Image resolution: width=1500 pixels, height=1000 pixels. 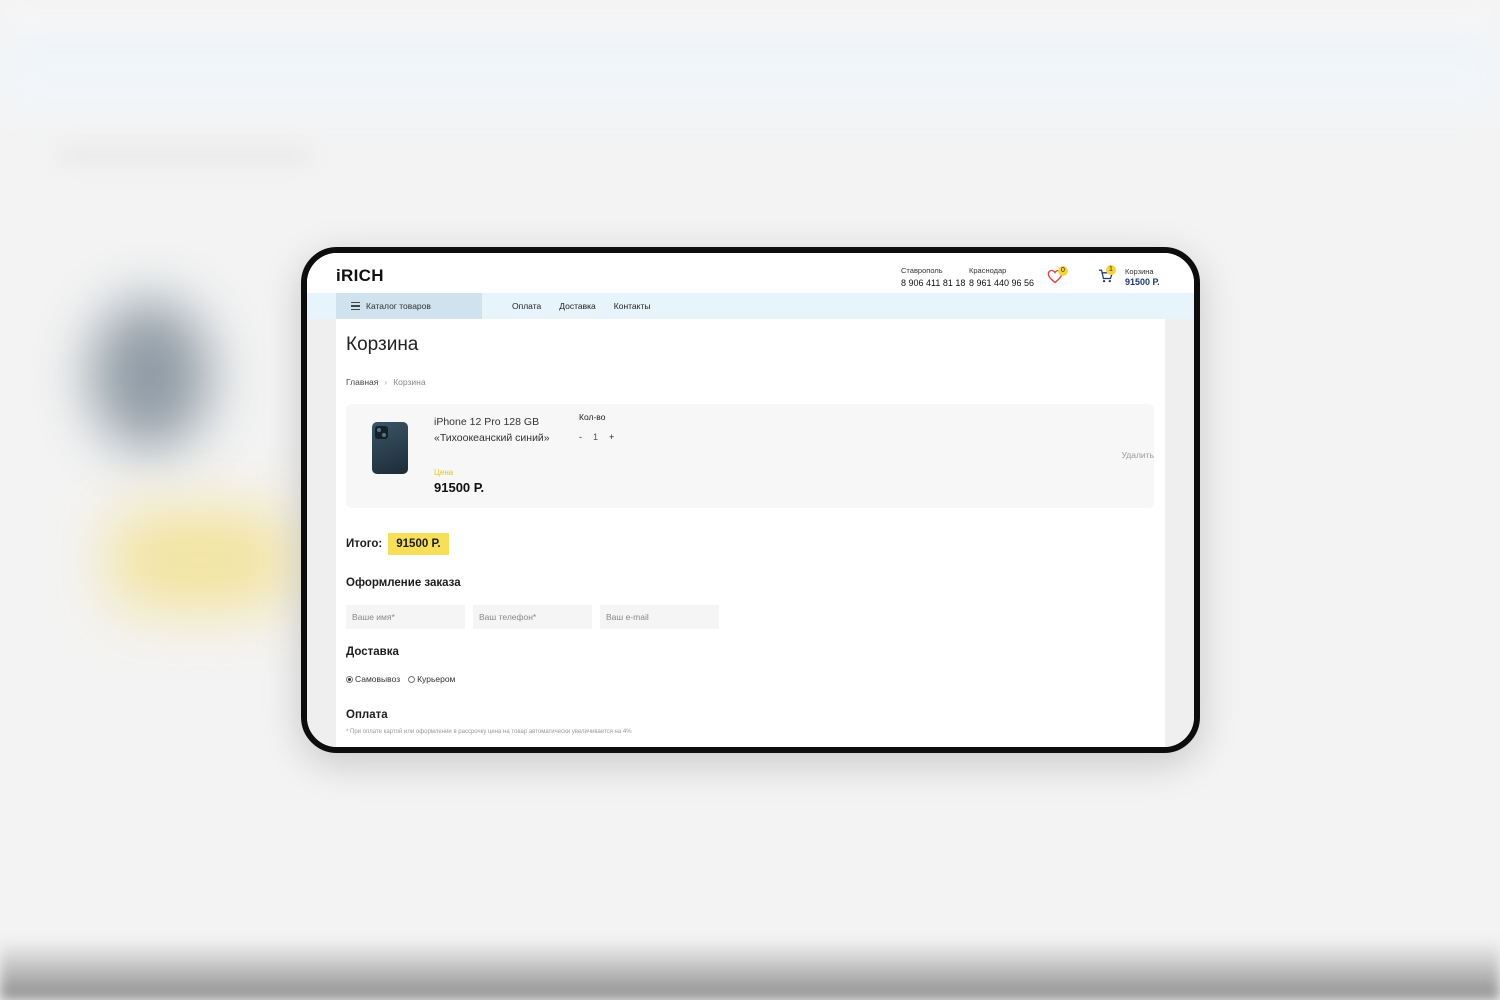 What do you see at coordinates (1001, 283) in the screenshot?
I see `contact-phone: 8 961 440 96 56` at bounding box center [1001, 283].